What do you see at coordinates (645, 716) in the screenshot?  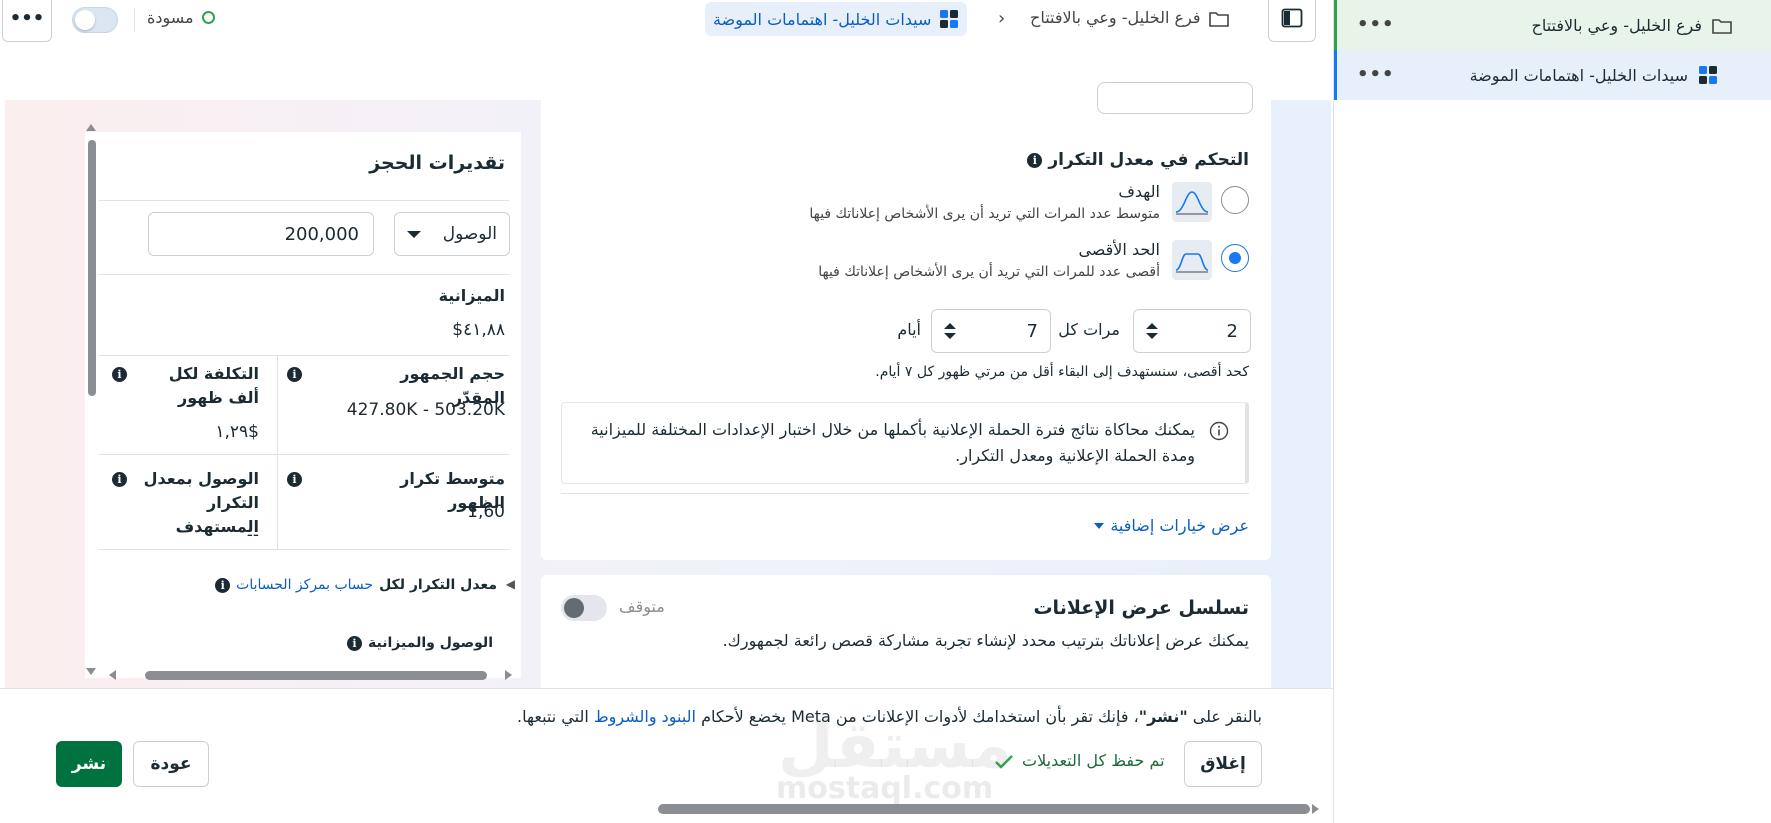 I see `terms-link: البنود والشروط` at bounding box center [645, 716].